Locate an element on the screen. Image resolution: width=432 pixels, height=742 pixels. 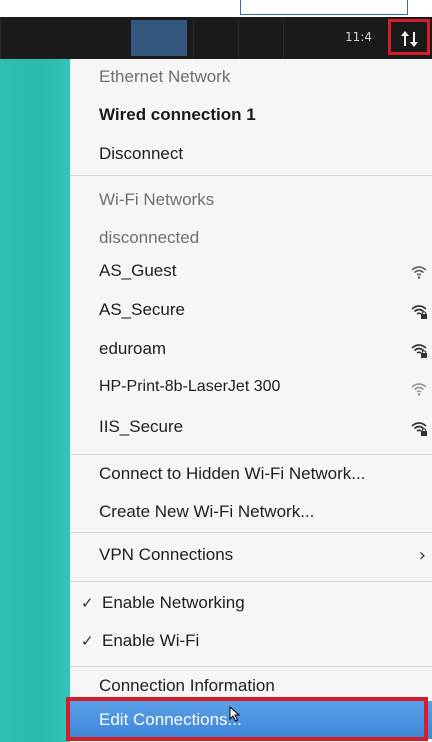
enable-wifi-item: ✓ Enable Wi-Fi is located at coordinates (251, 643).